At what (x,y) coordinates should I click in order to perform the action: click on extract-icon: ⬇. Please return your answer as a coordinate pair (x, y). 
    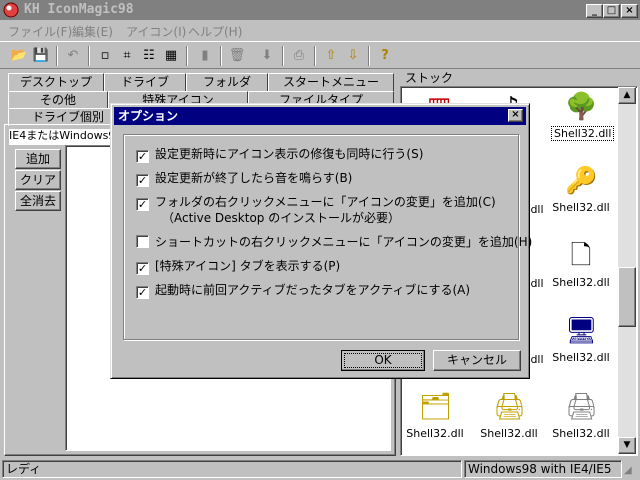
    Looking at the image, I should click on (267, 56).